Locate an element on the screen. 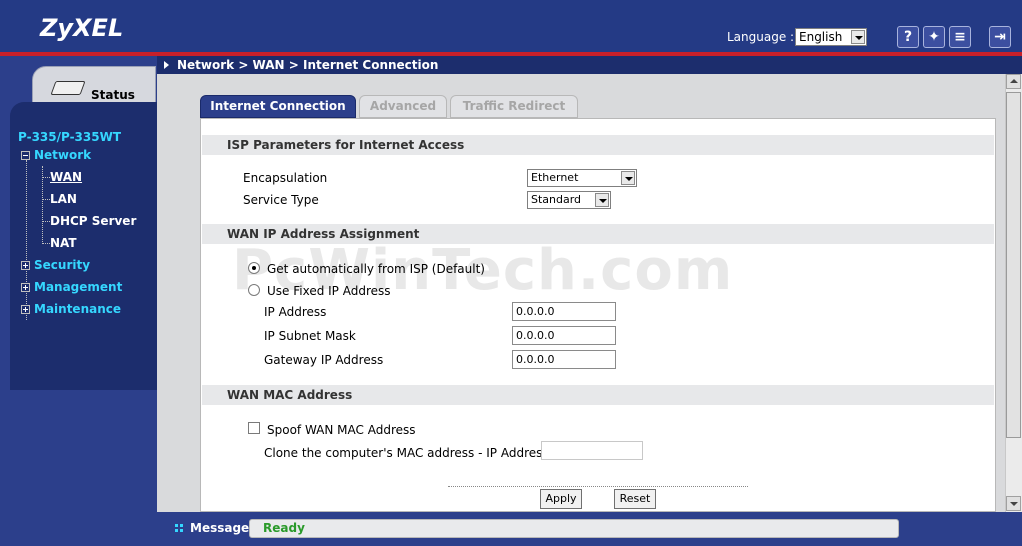  sidebar-item-lan: LAN is located at coordinates (63, 199).